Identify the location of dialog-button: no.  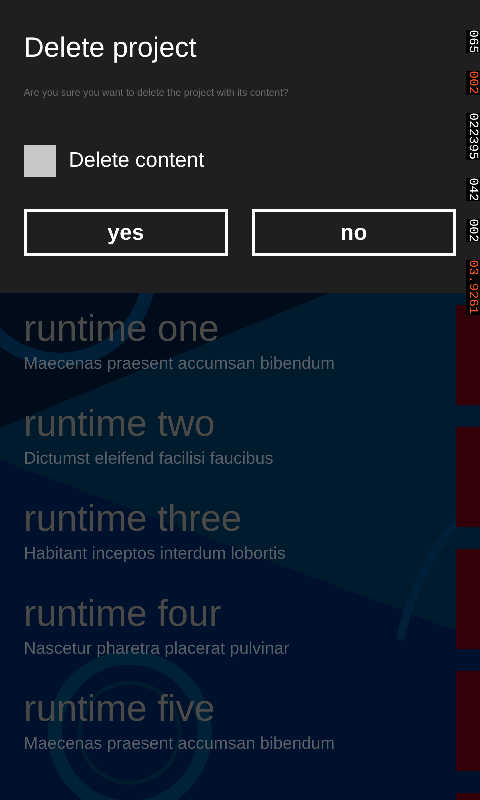
(354, 232).